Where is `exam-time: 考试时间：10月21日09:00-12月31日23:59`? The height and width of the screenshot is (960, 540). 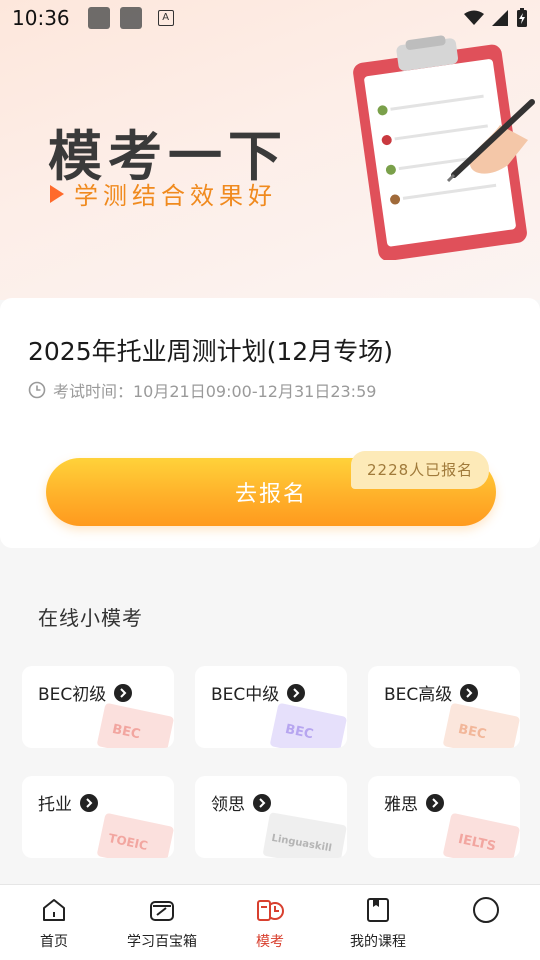
exam-time: 考试时间：10月21日09:00-12月31日23:59 is located at coordinates (202, 390).